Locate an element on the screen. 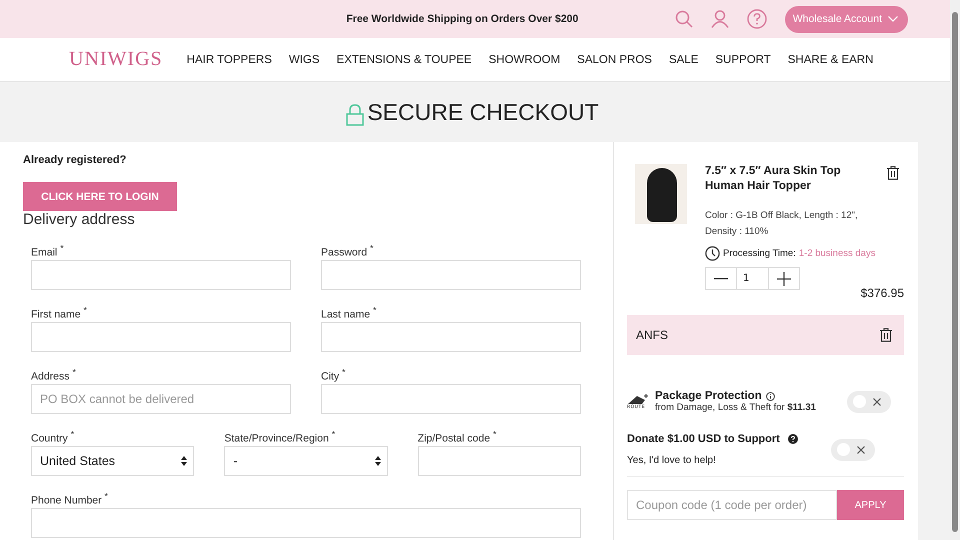 This screenshot has width=960, height=540. select-field: - is located at coordinates (306, 461).